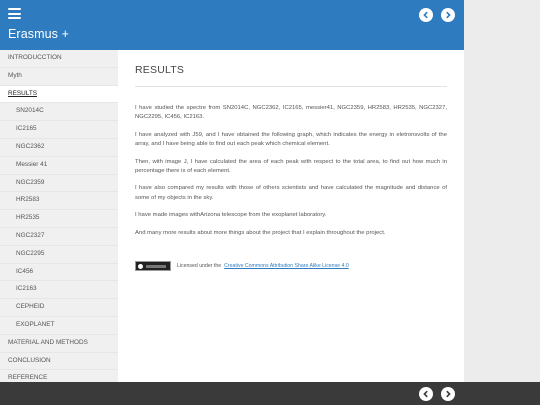  What do you see at coordinates (153, 266) in the screenshot?
I see `cc-by-sa-badge-icon` at bounding box center [153, 266].